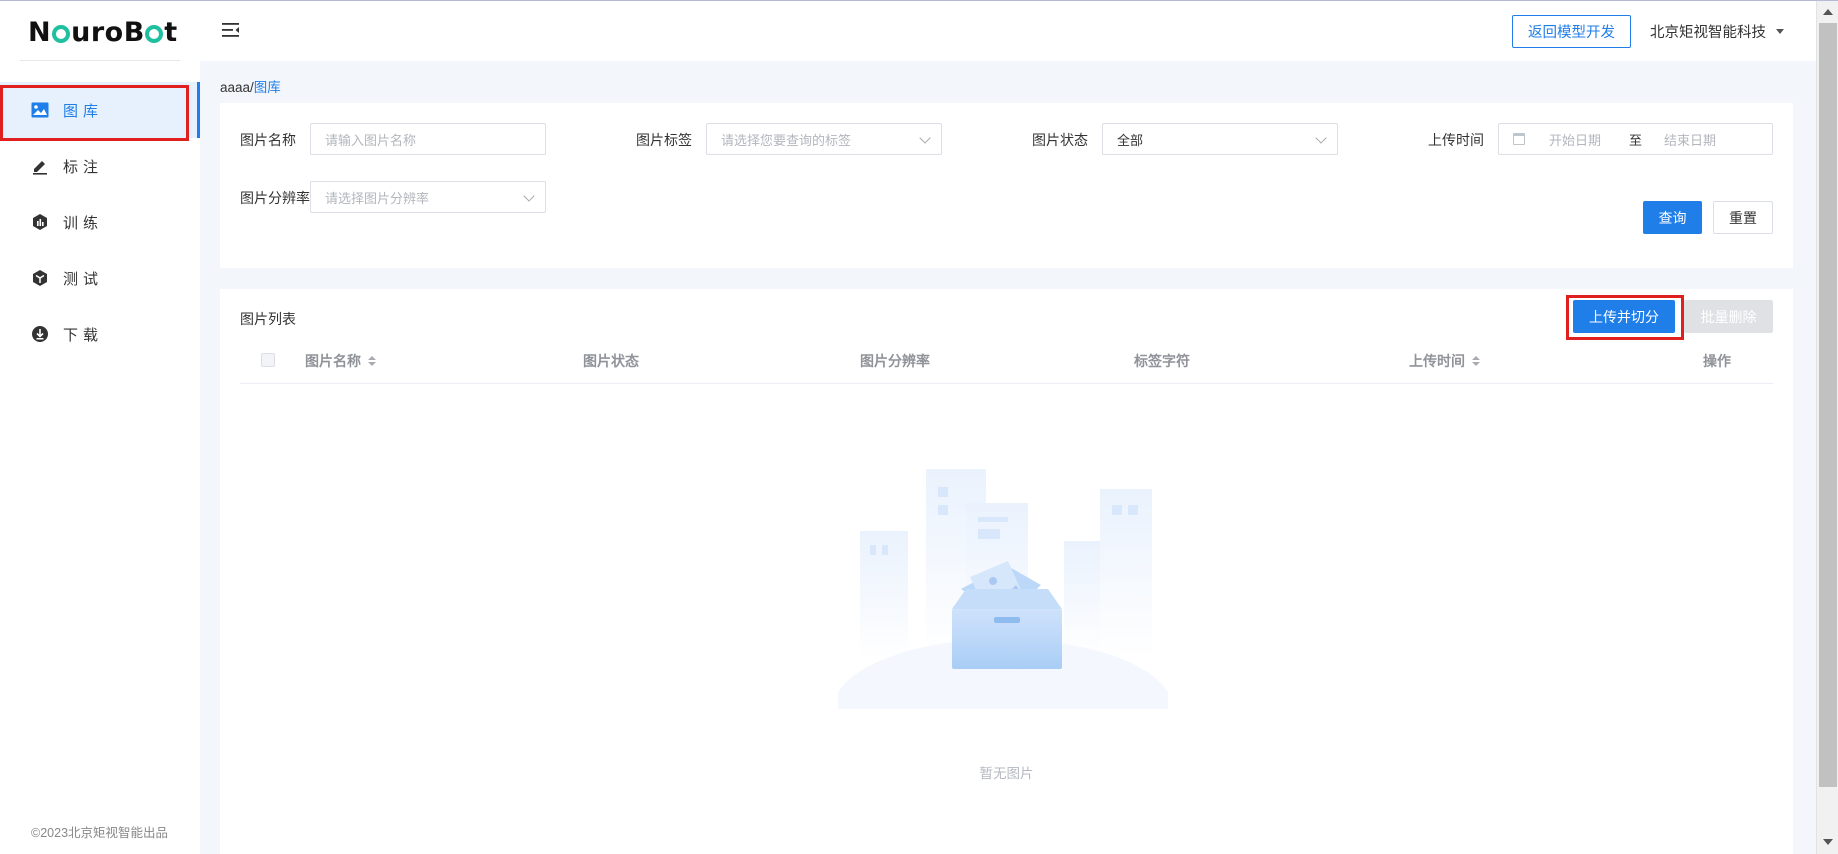  What do you see at coordinates (268, 360) in the screenshot?
I see `select-all-checkbox` at bounding box center [268, 360].